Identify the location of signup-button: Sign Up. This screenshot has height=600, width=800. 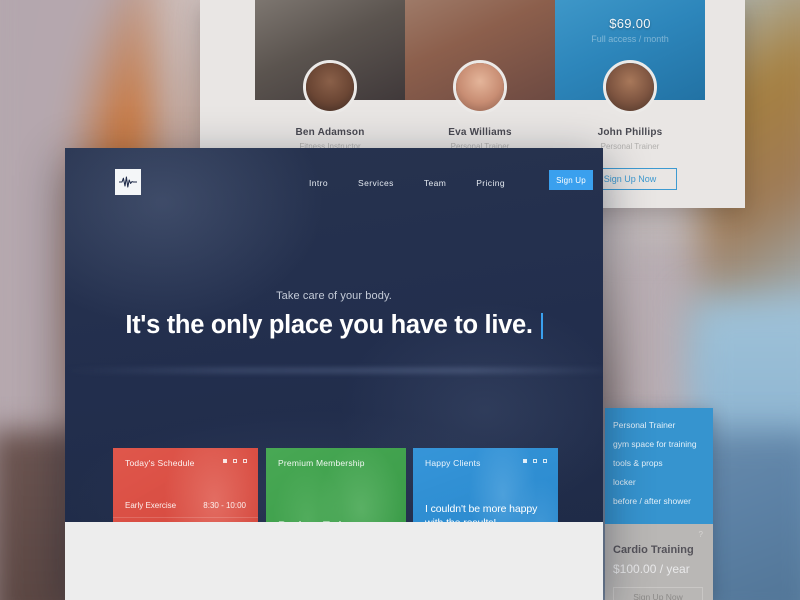
(571, 180).